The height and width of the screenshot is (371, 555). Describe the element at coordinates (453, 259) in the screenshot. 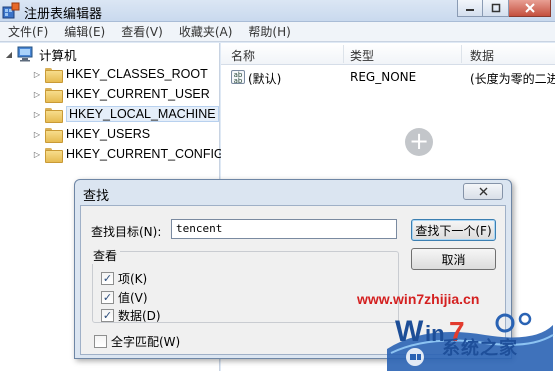

I see `cancel-button: 取消` at that location.